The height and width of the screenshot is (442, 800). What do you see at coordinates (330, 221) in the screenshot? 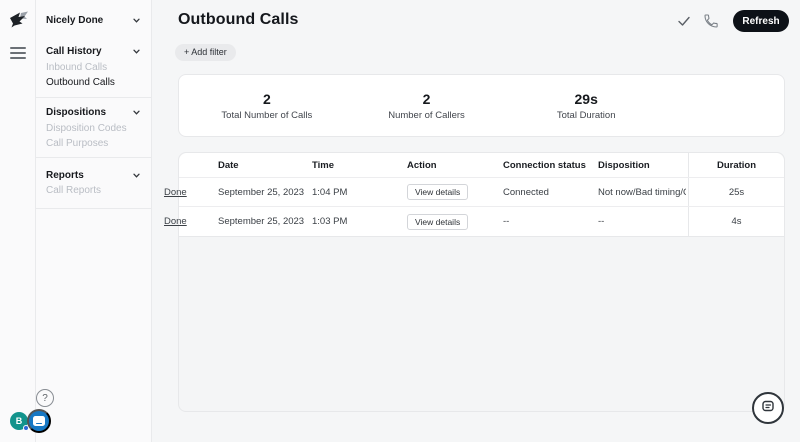
I see `cell-time: 1:03 PM` at bounding box center [330, 221].